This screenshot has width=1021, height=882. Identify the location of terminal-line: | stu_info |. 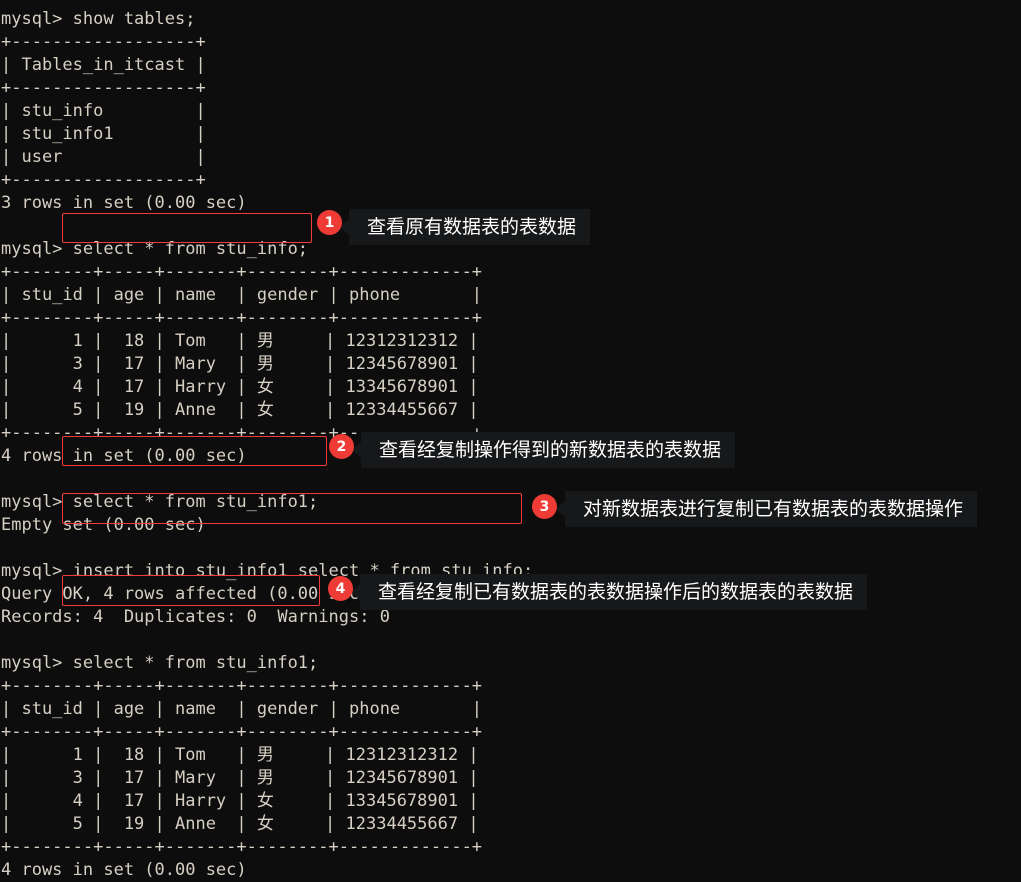
(103, 111).